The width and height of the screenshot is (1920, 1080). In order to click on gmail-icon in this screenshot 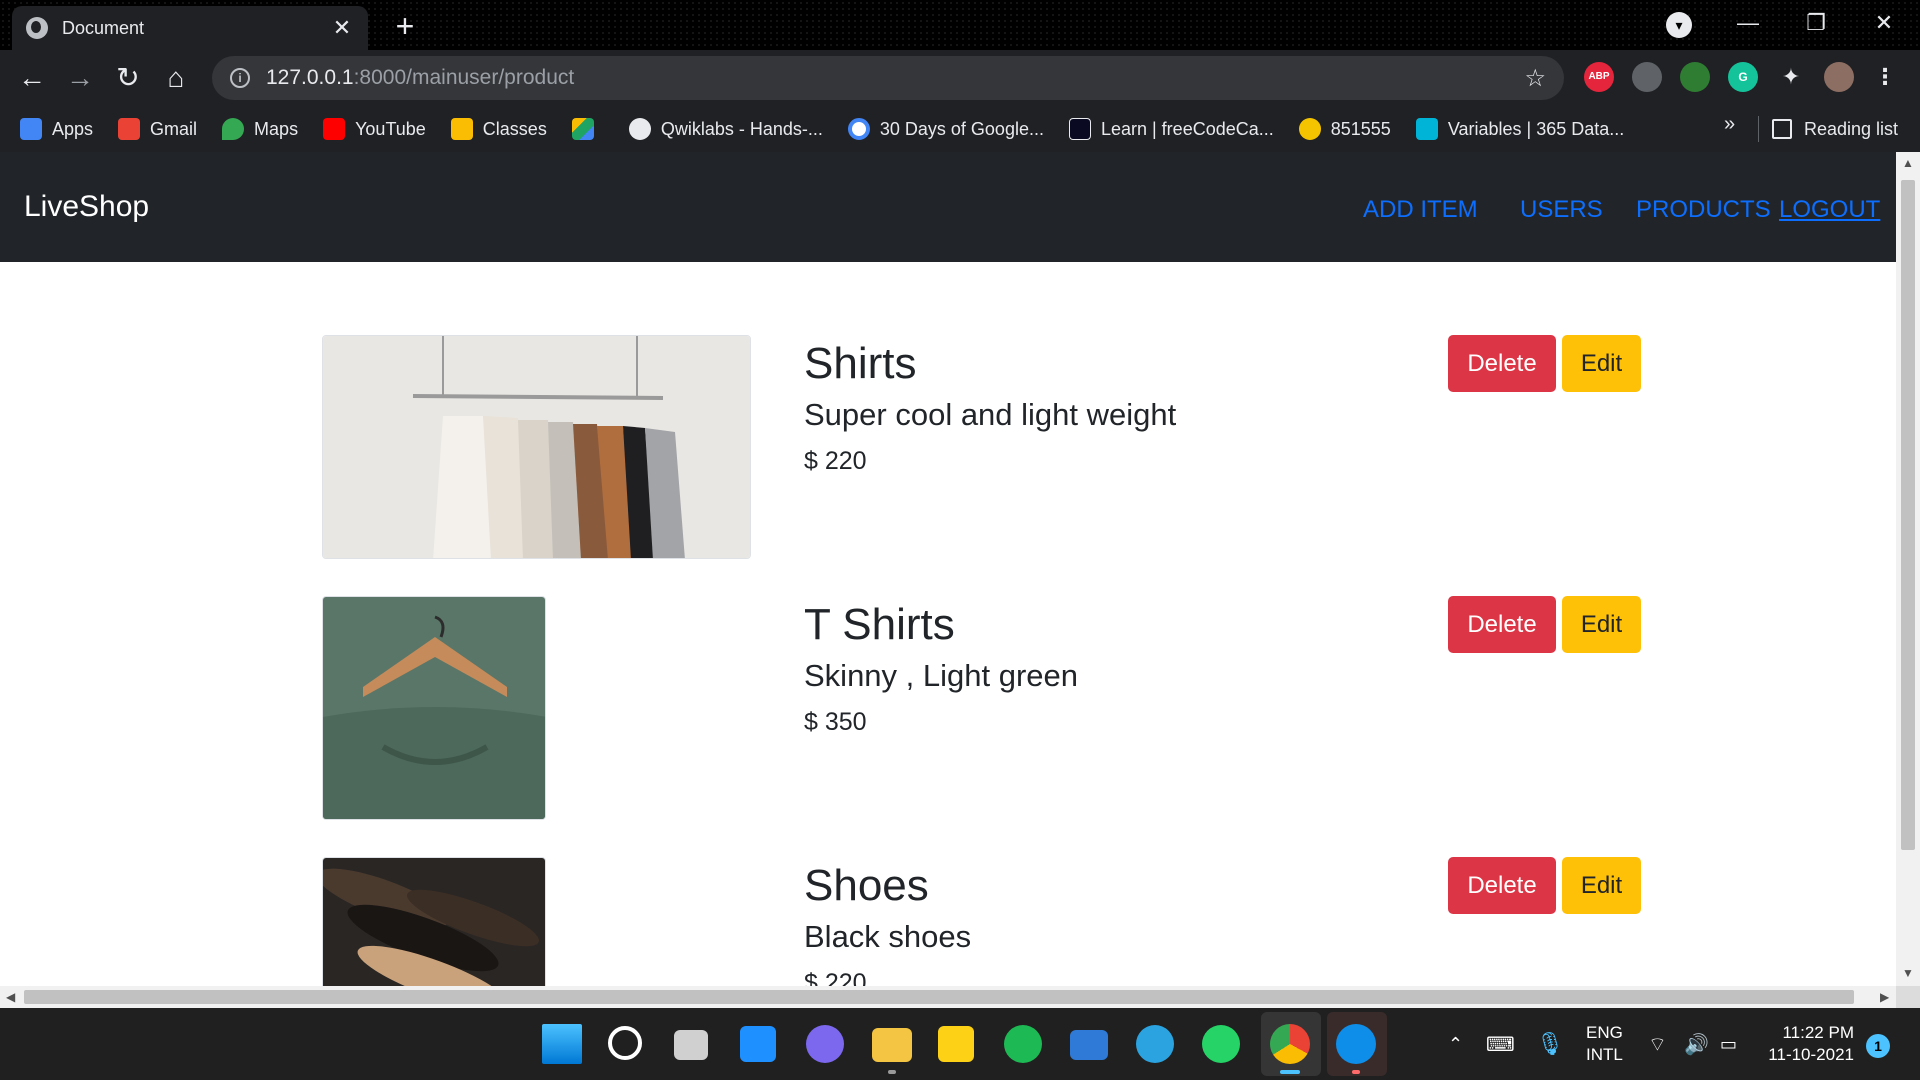, I will do `click(129, 129)`.